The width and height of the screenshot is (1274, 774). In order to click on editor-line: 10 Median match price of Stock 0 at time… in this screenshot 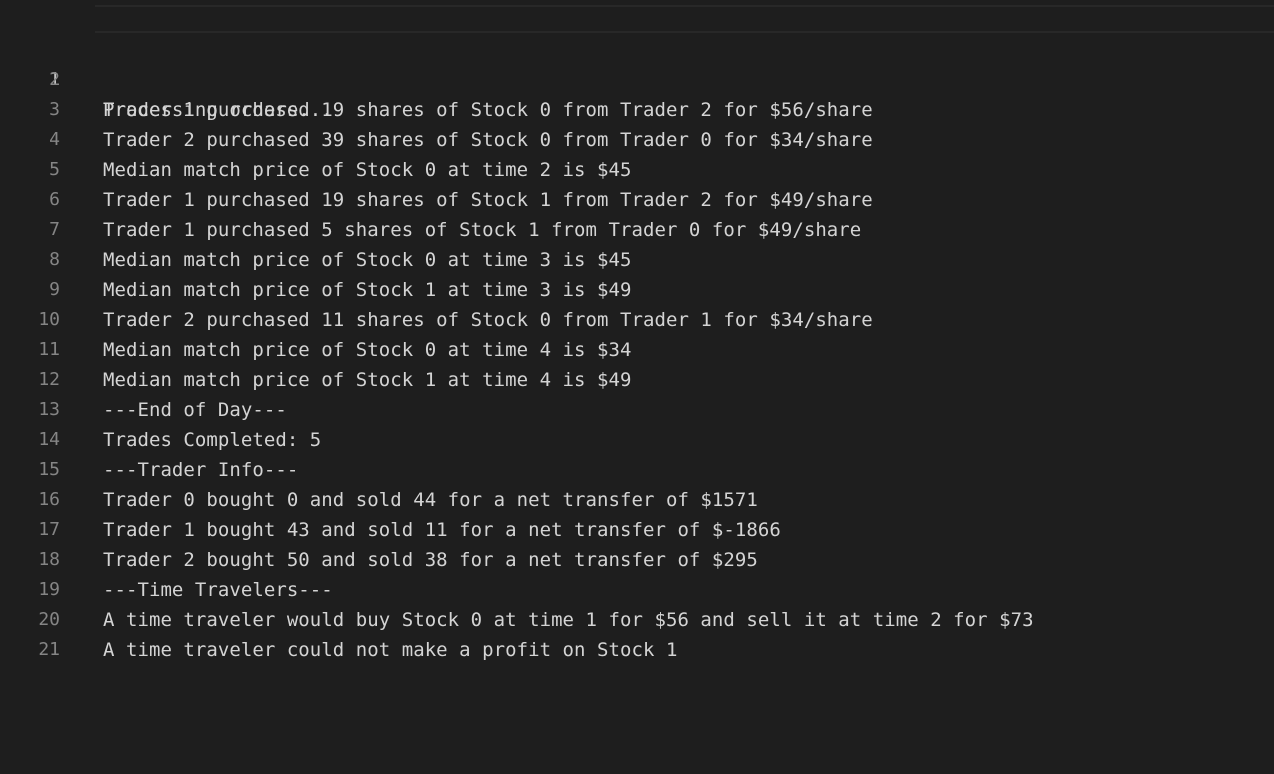, I will do `click(637, 318)`.